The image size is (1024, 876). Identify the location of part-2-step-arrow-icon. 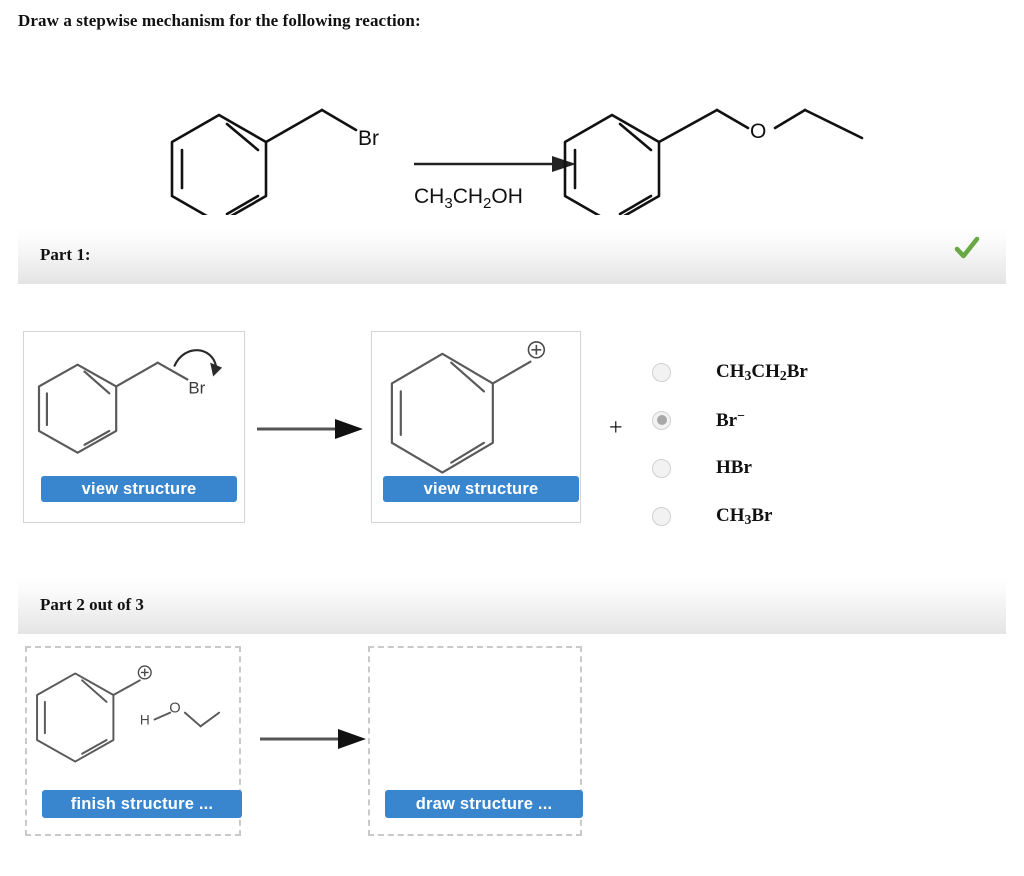
(313, 739).